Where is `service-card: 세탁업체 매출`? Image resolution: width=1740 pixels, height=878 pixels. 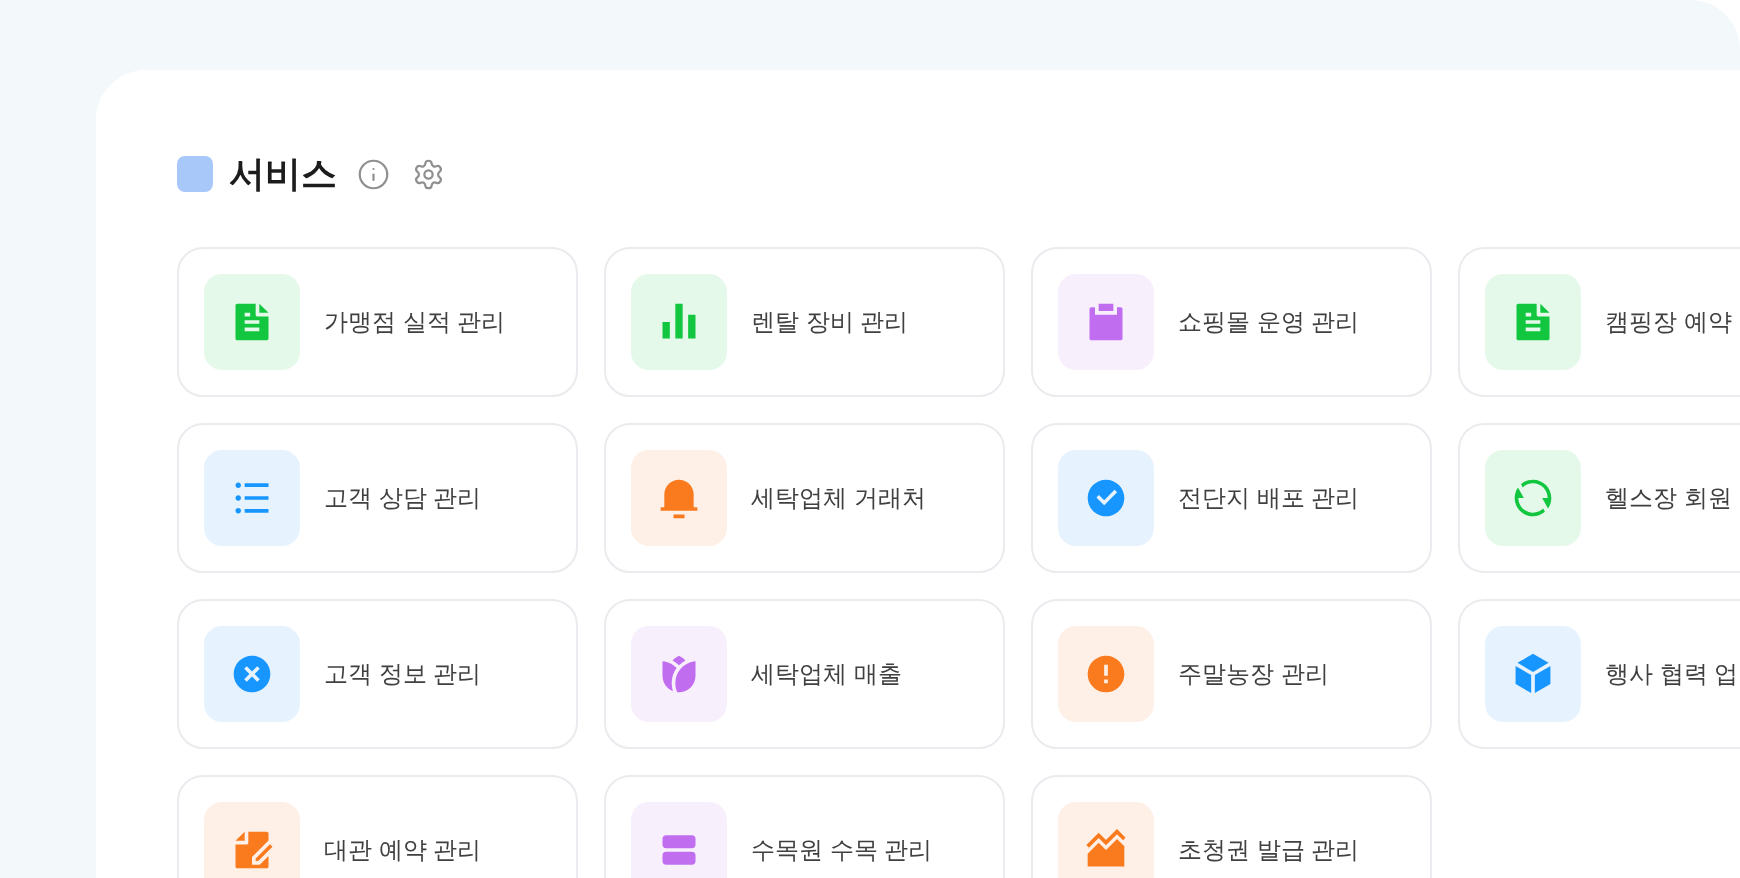
service-card: 세탁업체 매출 is located at coordinates (804, 674).